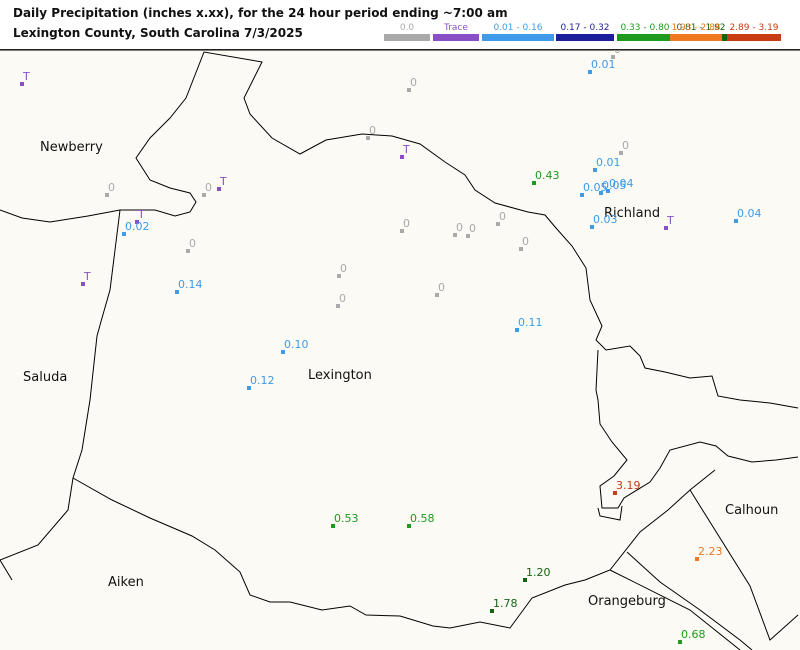  Describe the element at coordinates (136, 228) in the screenshot. I see `observation-station: 0.02` at that location.